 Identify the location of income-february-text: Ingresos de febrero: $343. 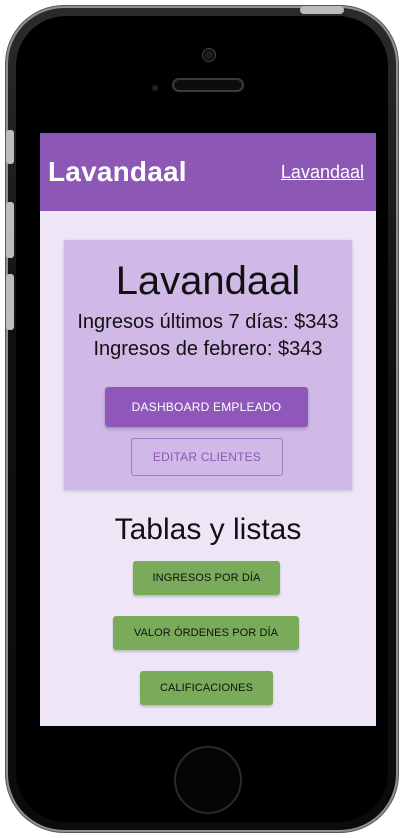
(208, 349).